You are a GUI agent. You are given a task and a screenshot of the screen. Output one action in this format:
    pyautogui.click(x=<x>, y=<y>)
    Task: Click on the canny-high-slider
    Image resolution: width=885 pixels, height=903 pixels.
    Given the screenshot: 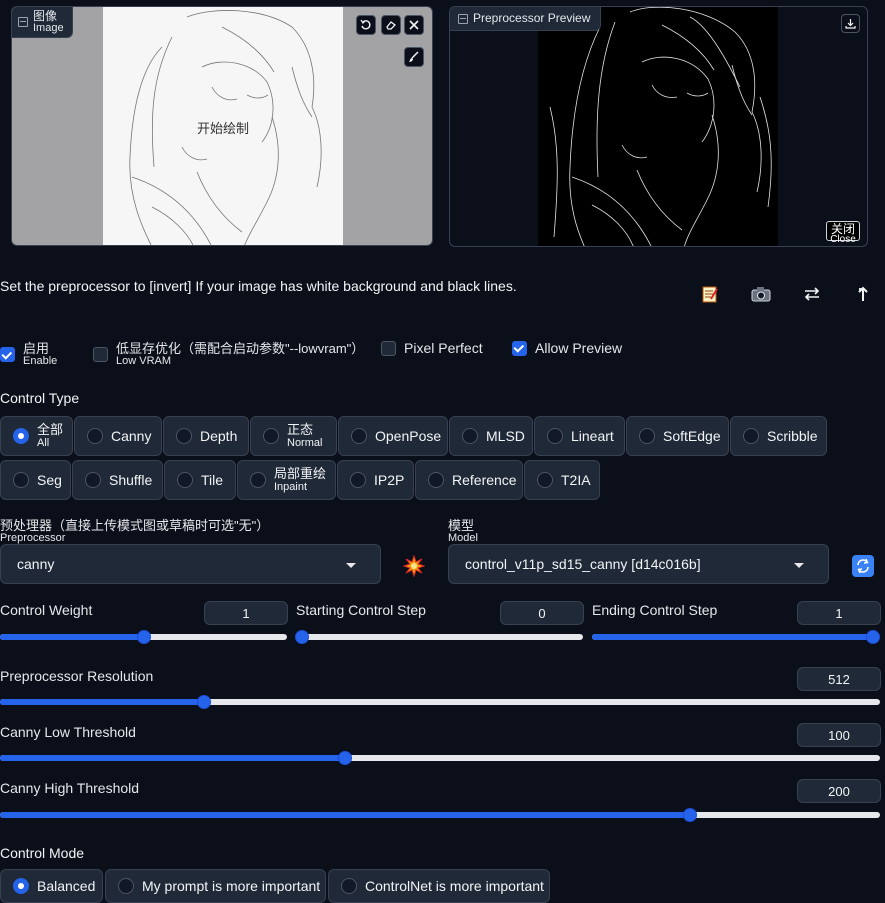 What is the action you would take?
    pyautogui.click(x=440, y=815)
    